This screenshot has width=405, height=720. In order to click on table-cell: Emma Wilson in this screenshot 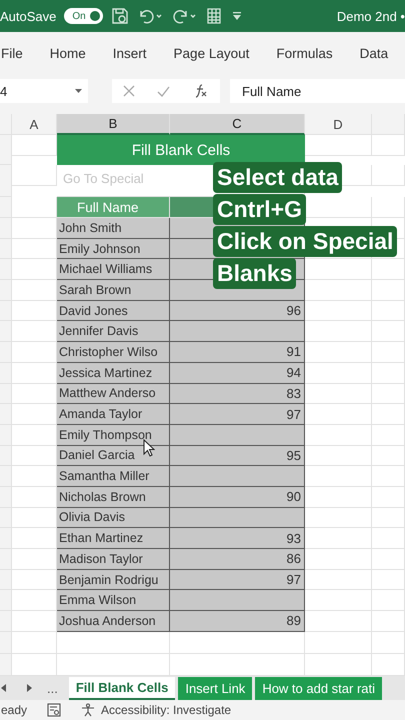, I will do `click(113, 601)`.